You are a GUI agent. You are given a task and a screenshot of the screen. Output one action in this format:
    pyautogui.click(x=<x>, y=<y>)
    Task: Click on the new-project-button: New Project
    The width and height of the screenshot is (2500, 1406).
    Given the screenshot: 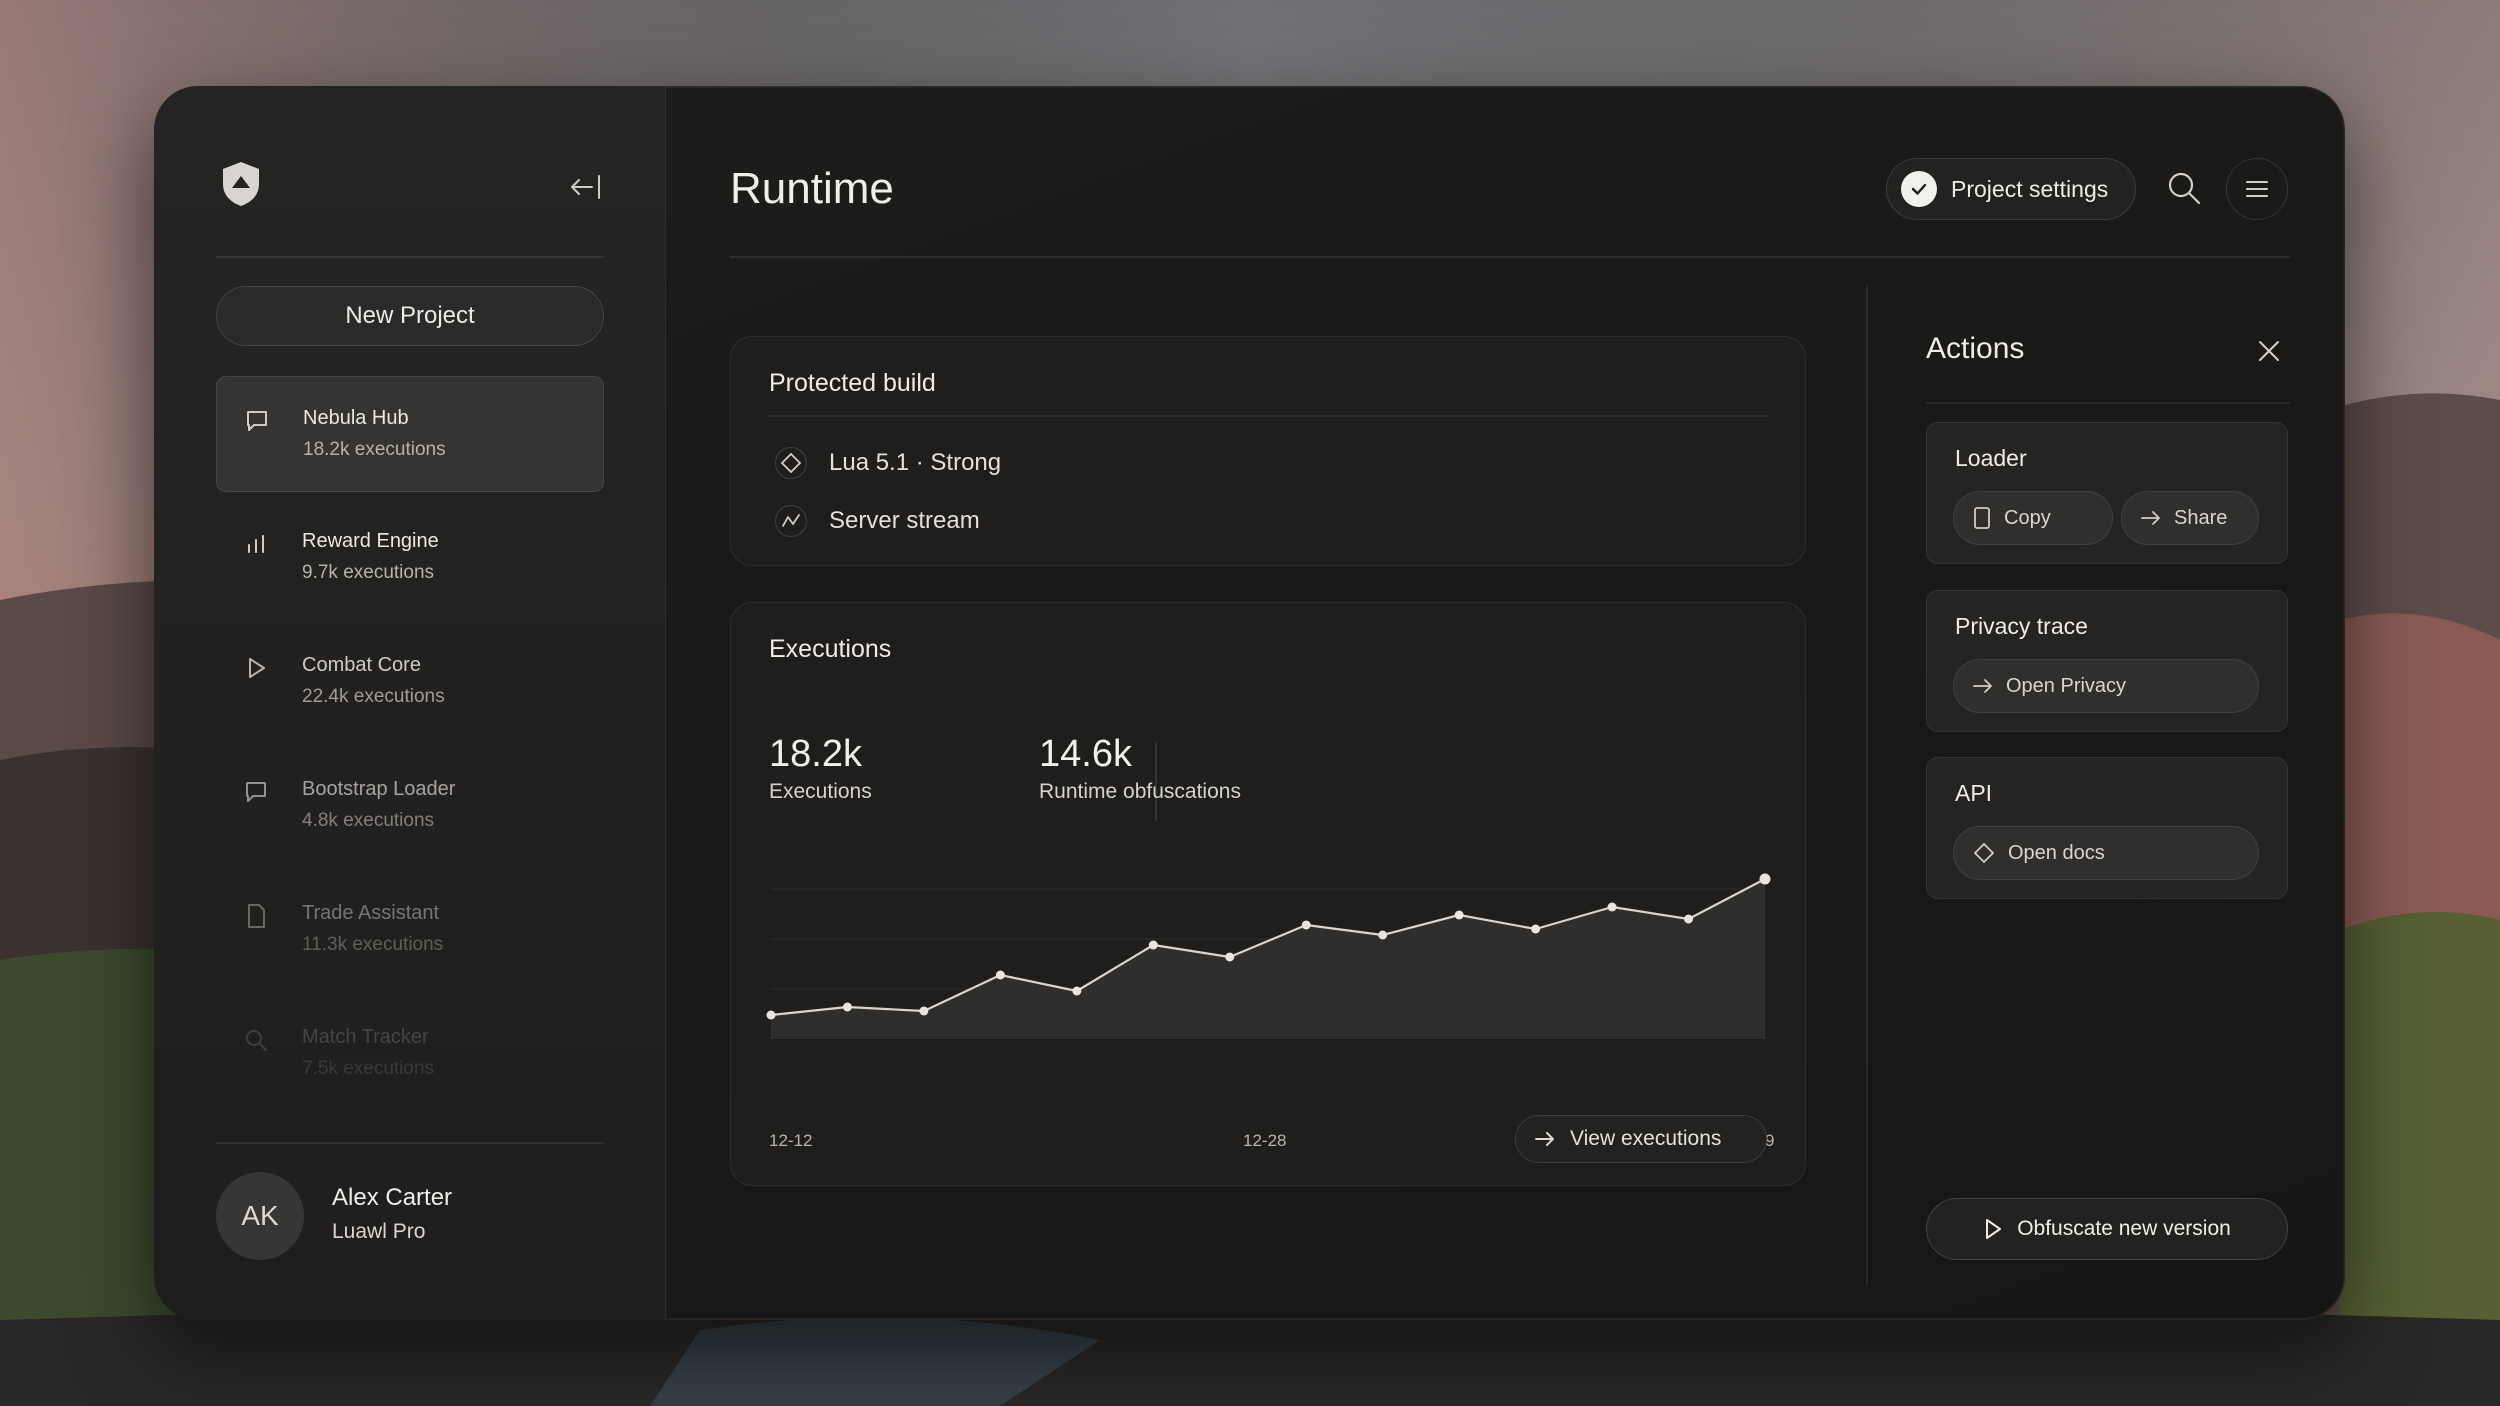 What is the action you would take?
    pyautogui.click(x=410, y=316)
    